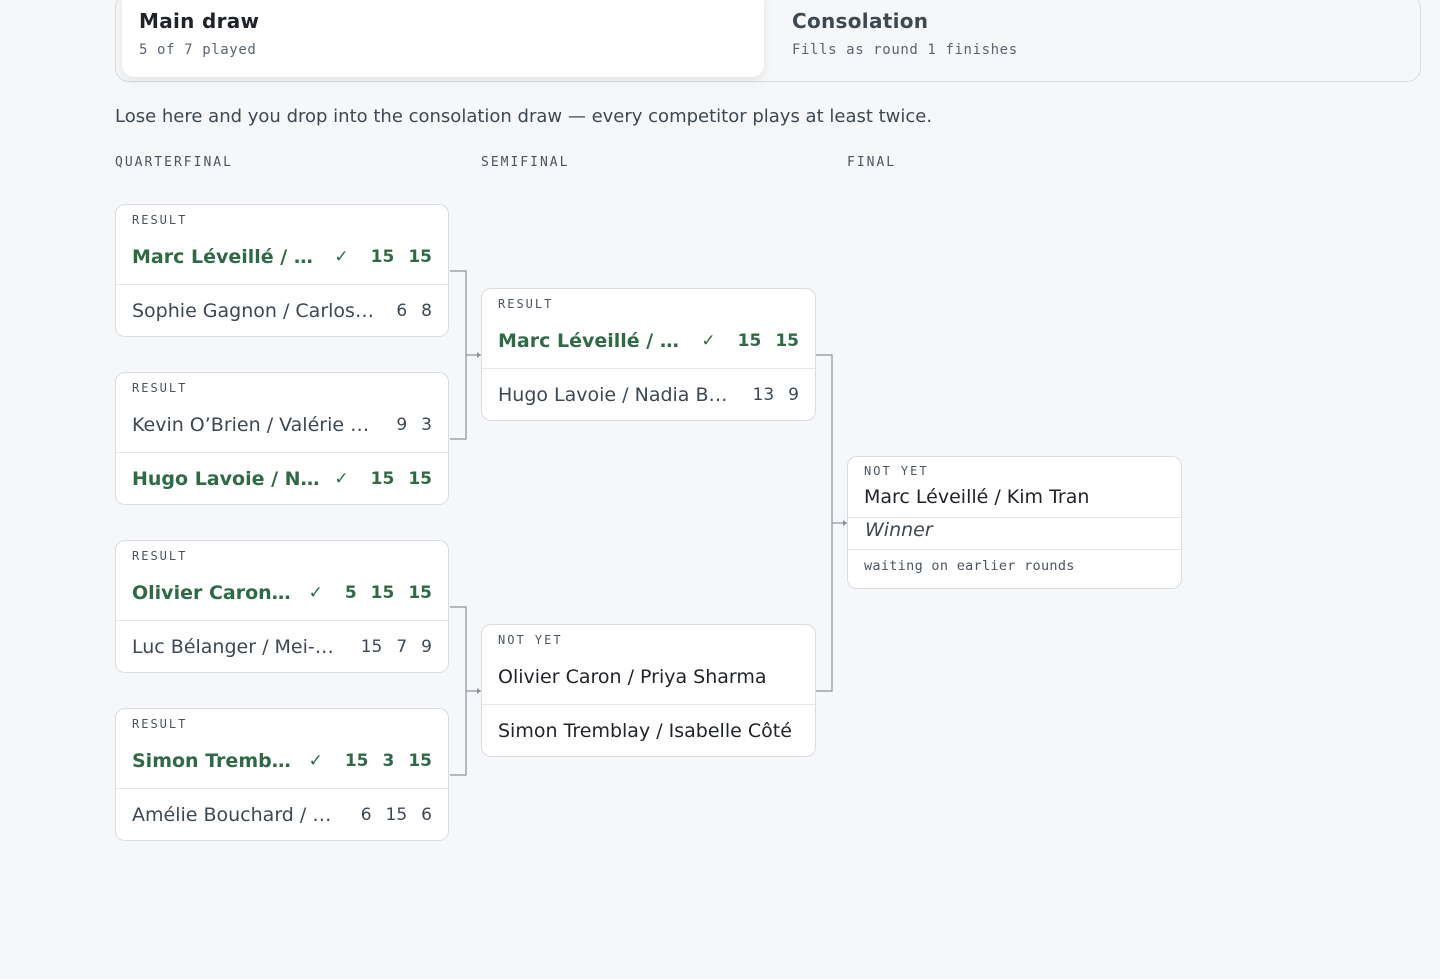 The width and height of the screenshot is (1440, 979). I want to click on final-note: waiting on earlier rounds, so click(969, 566).